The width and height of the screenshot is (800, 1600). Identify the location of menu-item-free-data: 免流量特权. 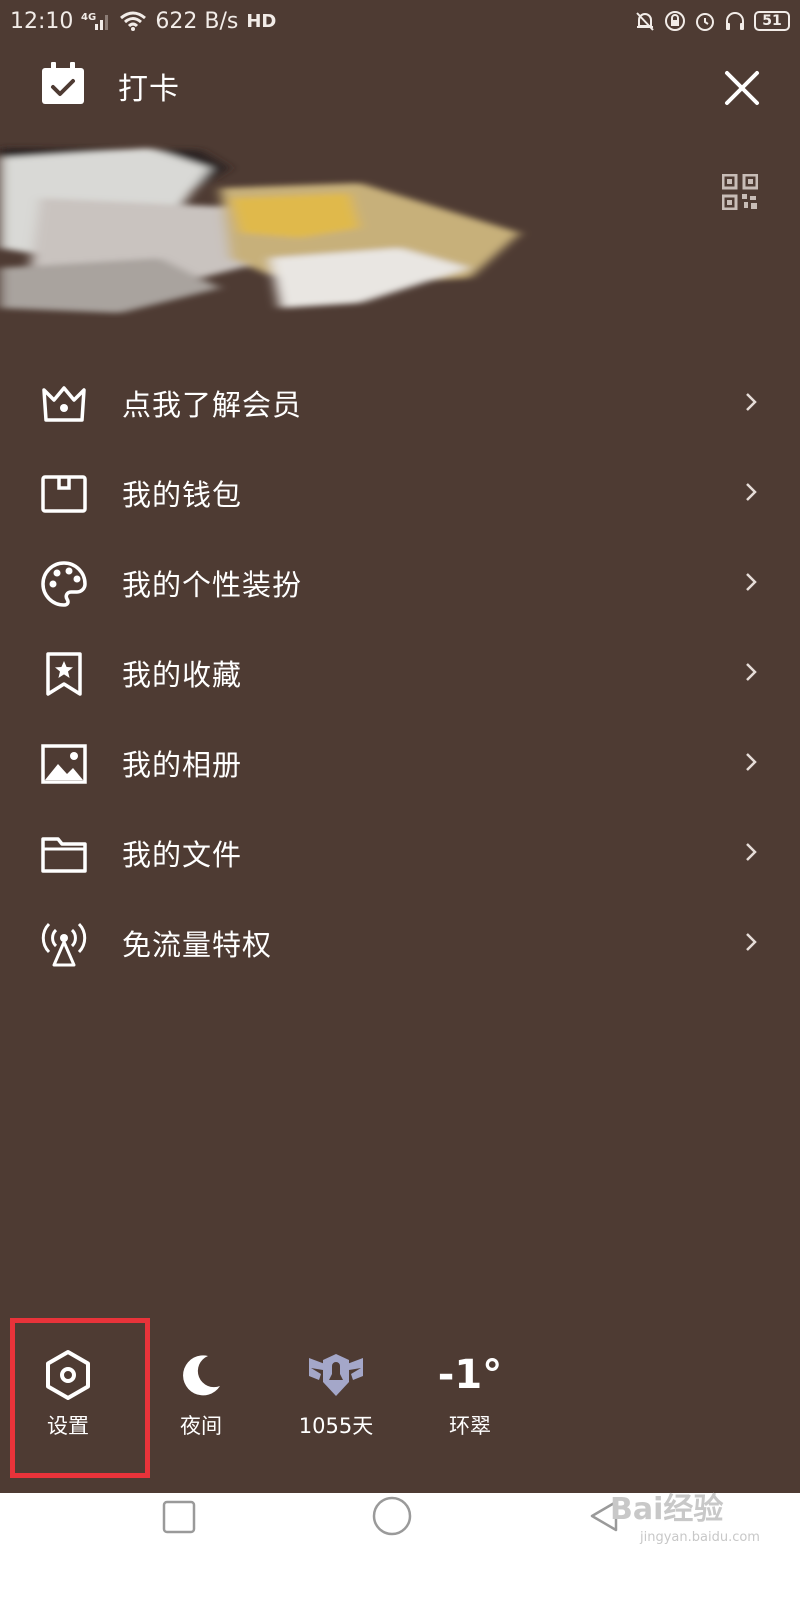
(400, 943).